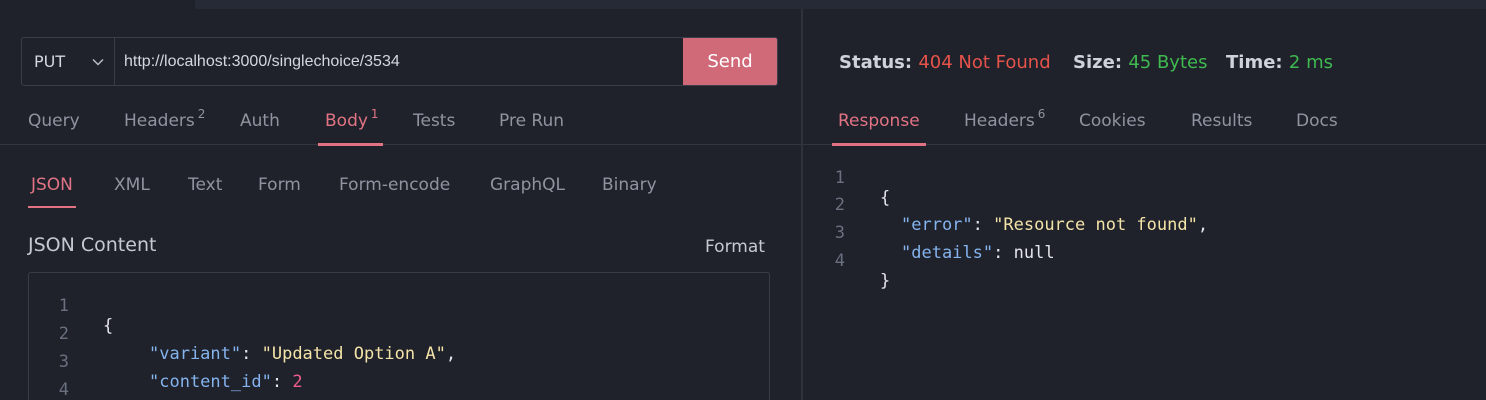 The width and height of the screenshot is (1486, 400). What do you see at coordinates (346, 121) in the screenshot?
I see `tab-label: Body` at bounding box center [346, 121].